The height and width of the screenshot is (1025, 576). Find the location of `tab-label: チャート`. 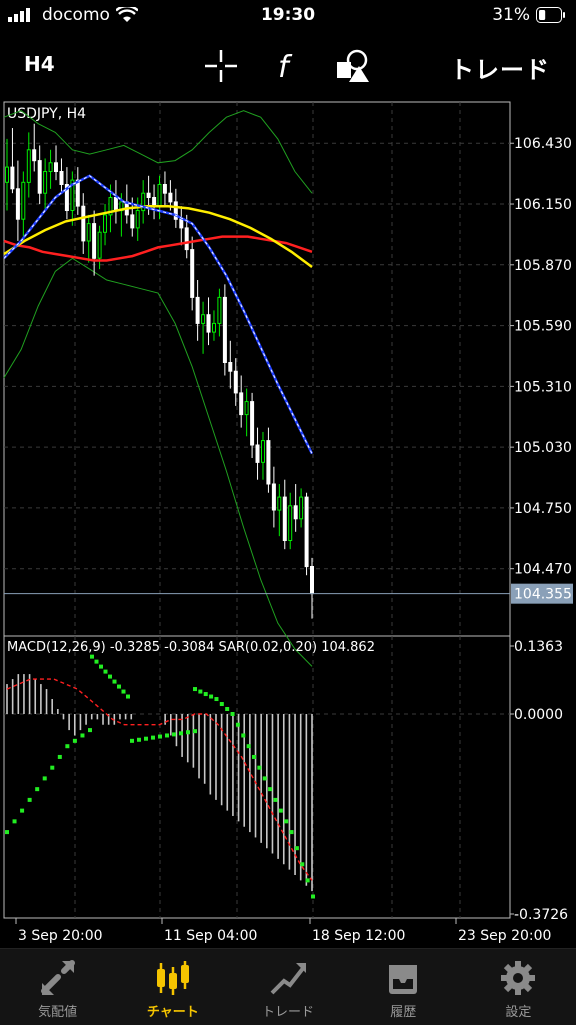

tab-label: チャート is located at coordinates (172, 1012).